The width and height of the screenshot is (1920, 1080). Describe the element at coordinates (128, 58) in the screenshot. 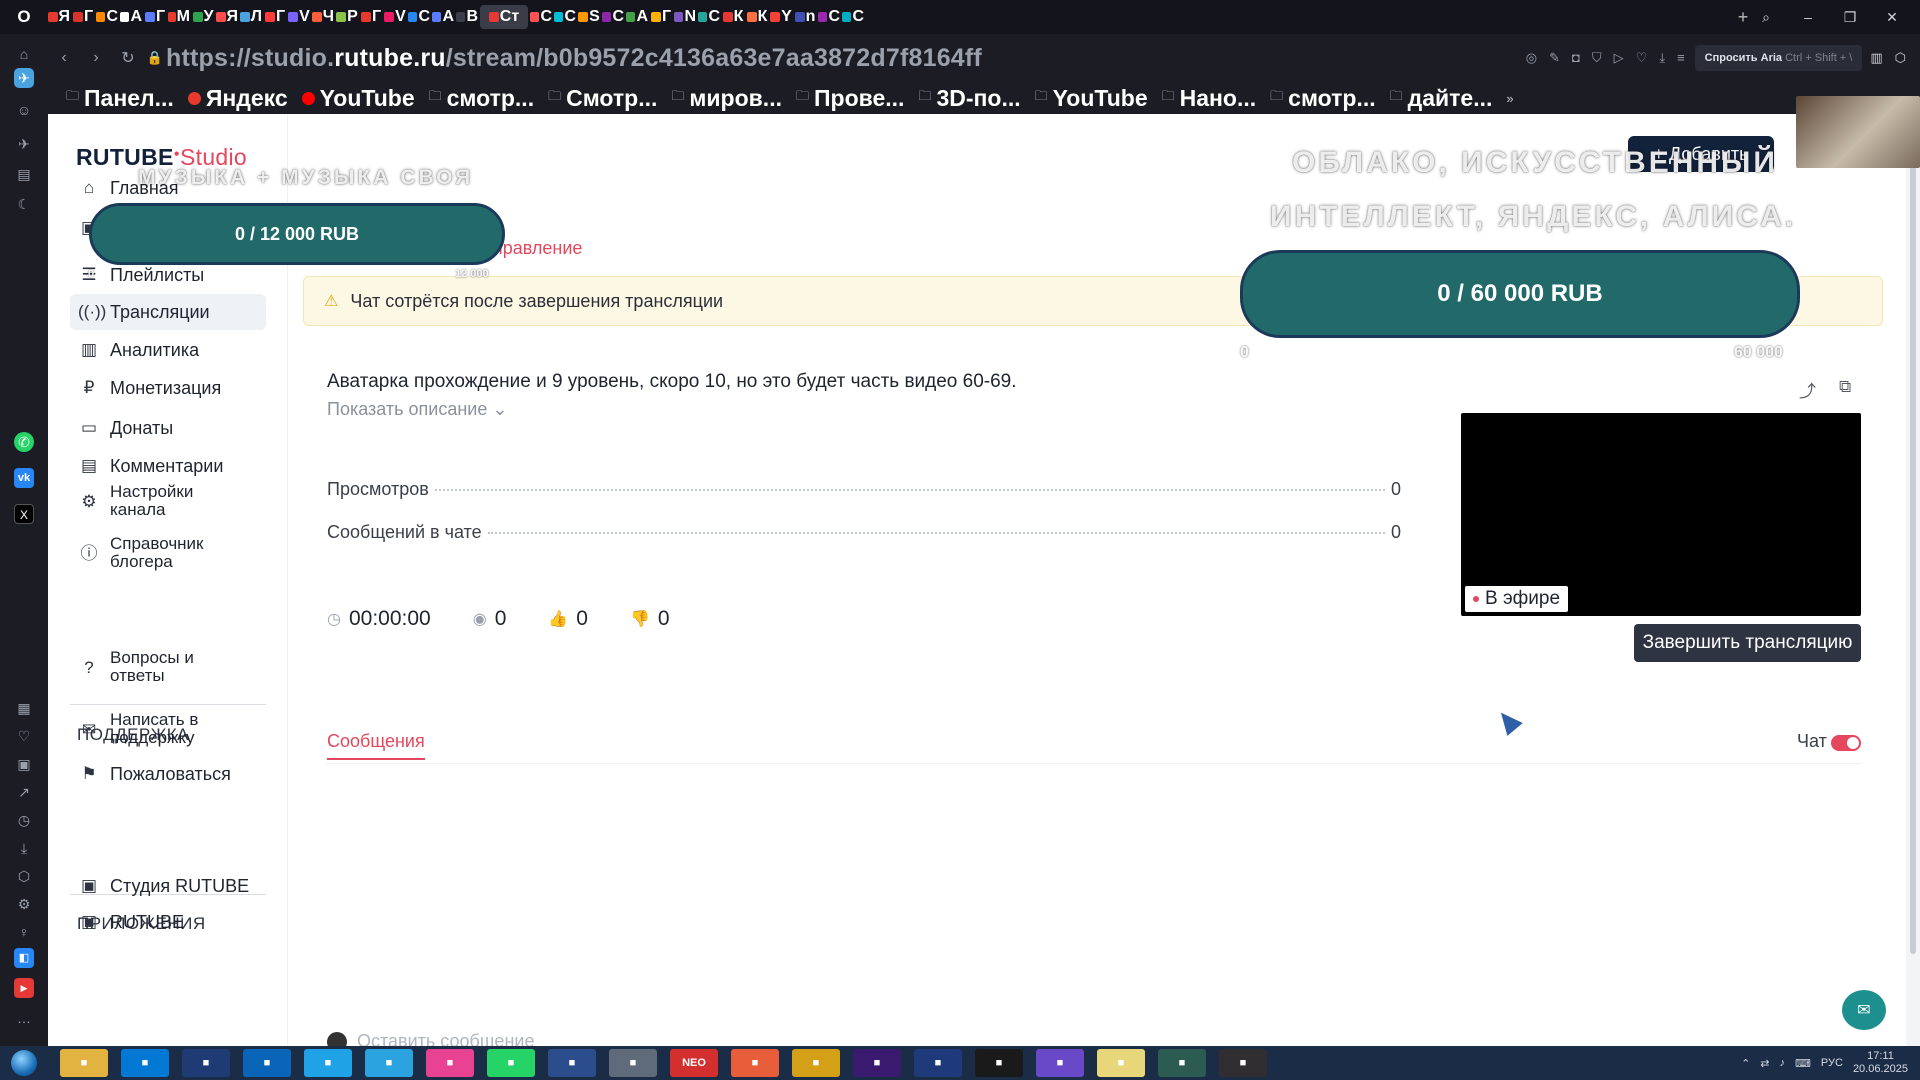

I see `reload-icon: ↻` at that location.